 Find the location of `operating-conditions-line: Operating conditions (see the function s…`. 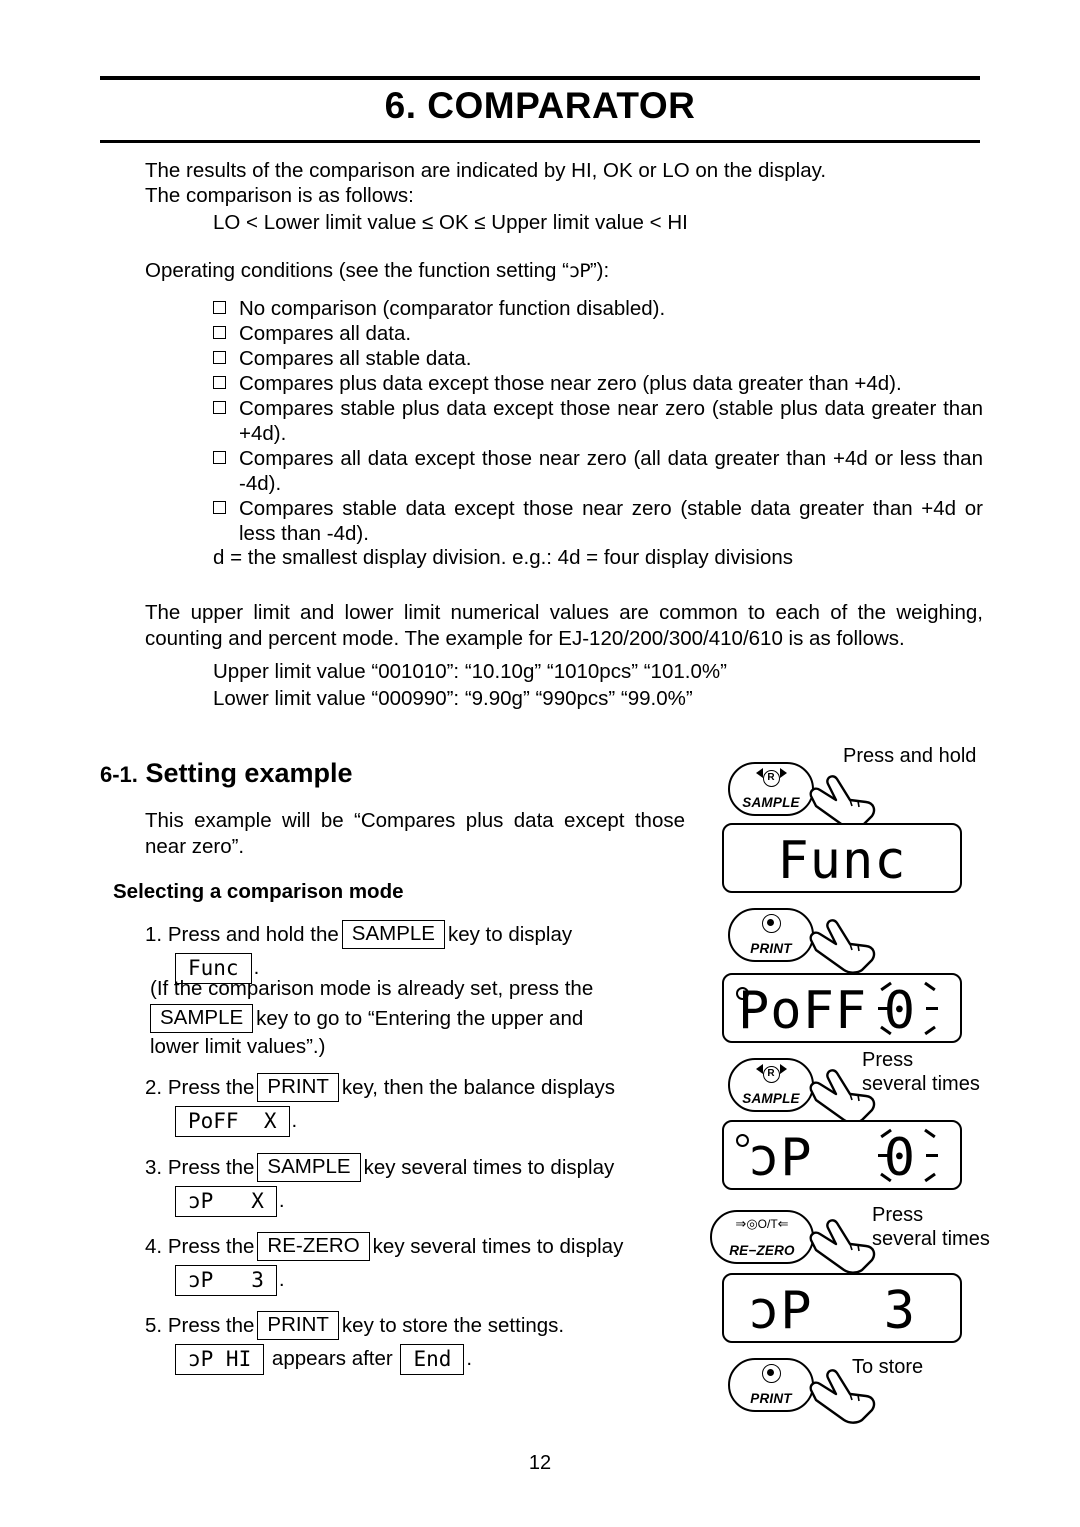

operating-conditions-line: Operating conditions (see the function s… is located at coordinates (560, 271).